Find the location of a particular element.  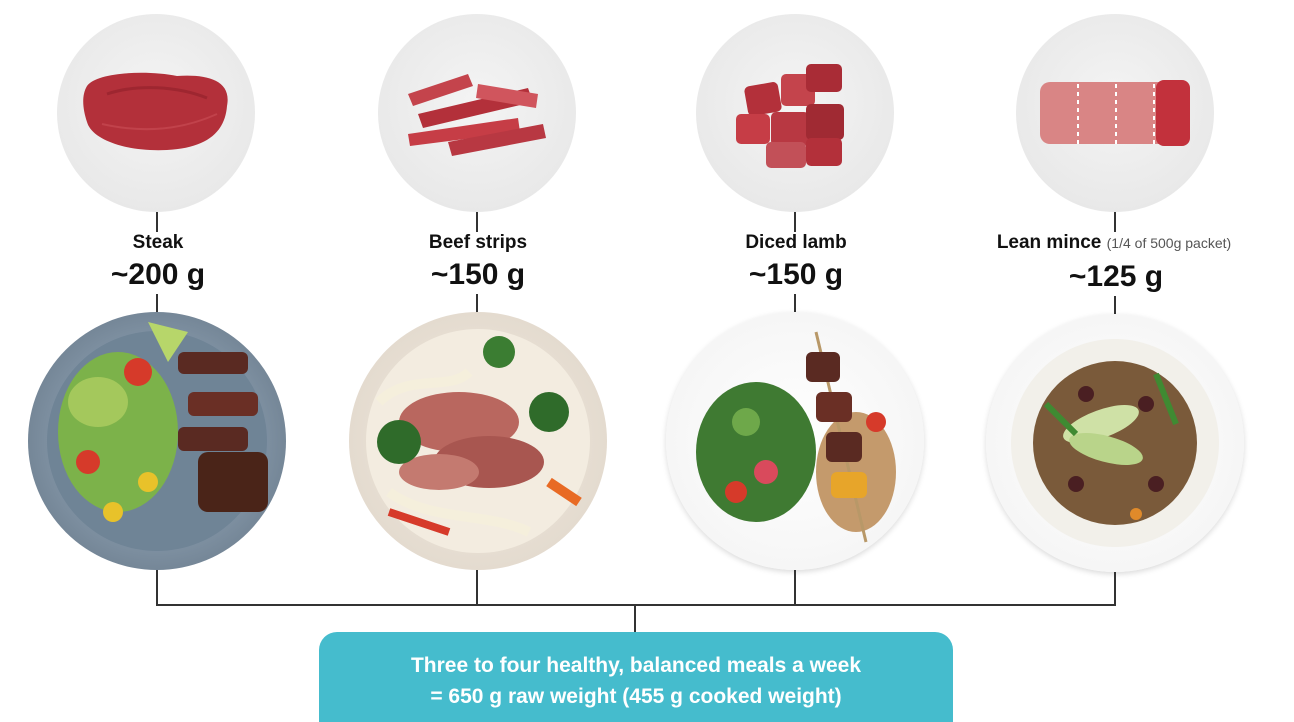

raw-lean-mince-circle is located at coordinates (1115, 113).